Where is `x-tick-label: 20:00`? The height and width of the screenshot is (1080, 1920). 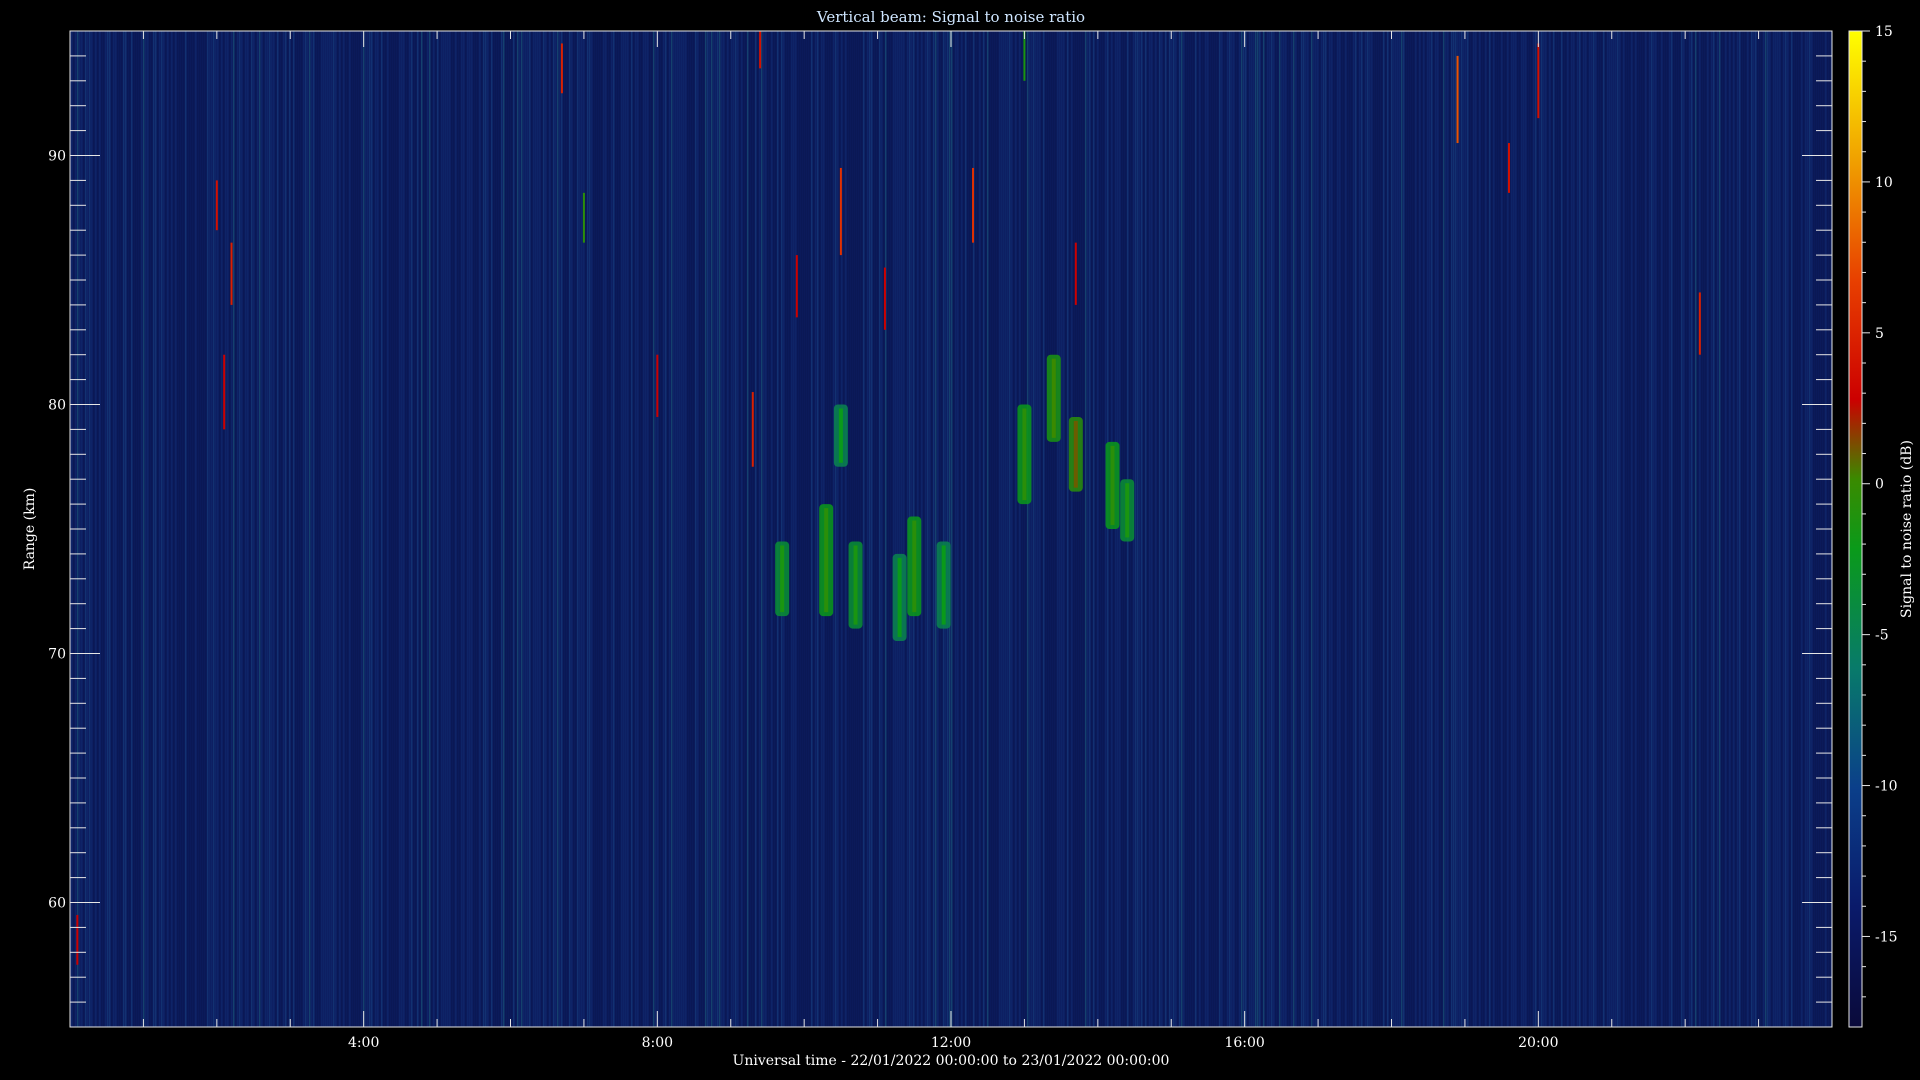 x-tick-label: 20:00 is located at coordinates (1538, 1043).